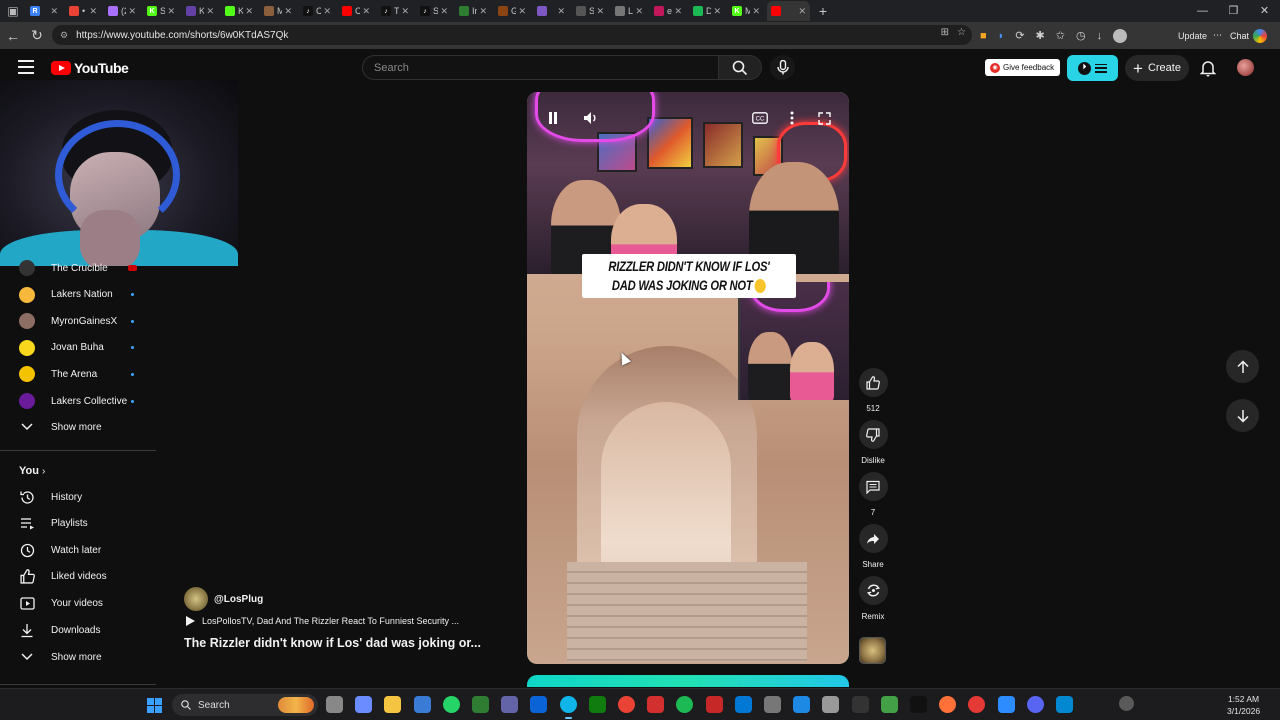  Describe the element at coordinates (873, 382) in the screenshot. I see `like-button` at that location.